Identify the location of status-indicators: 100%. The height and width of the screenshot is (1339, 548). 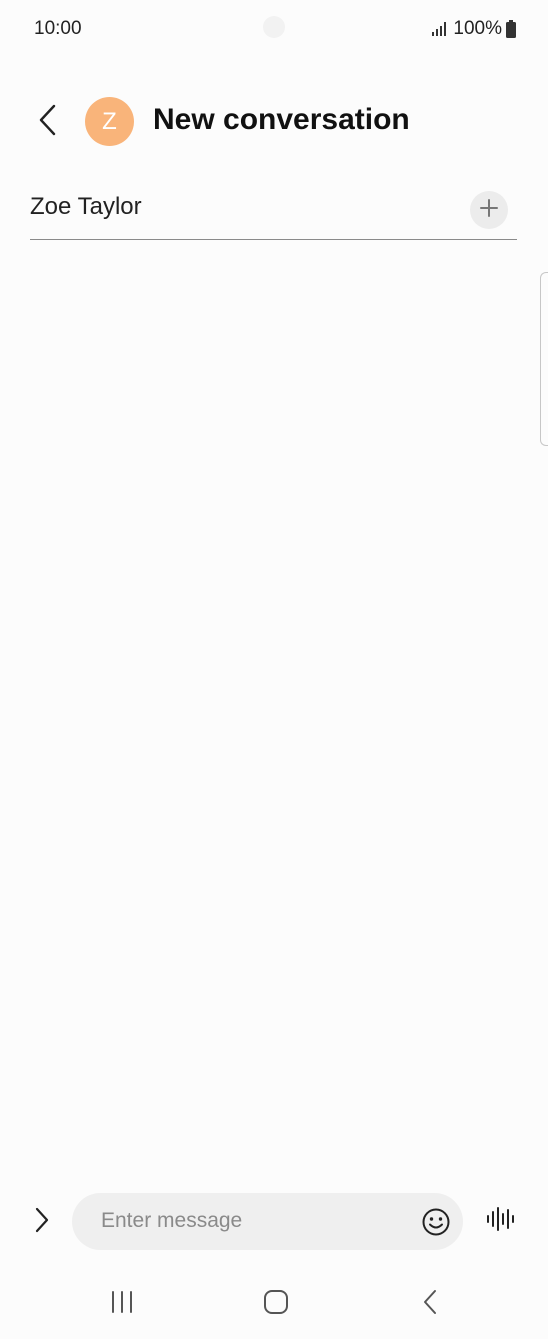
(473, 29).